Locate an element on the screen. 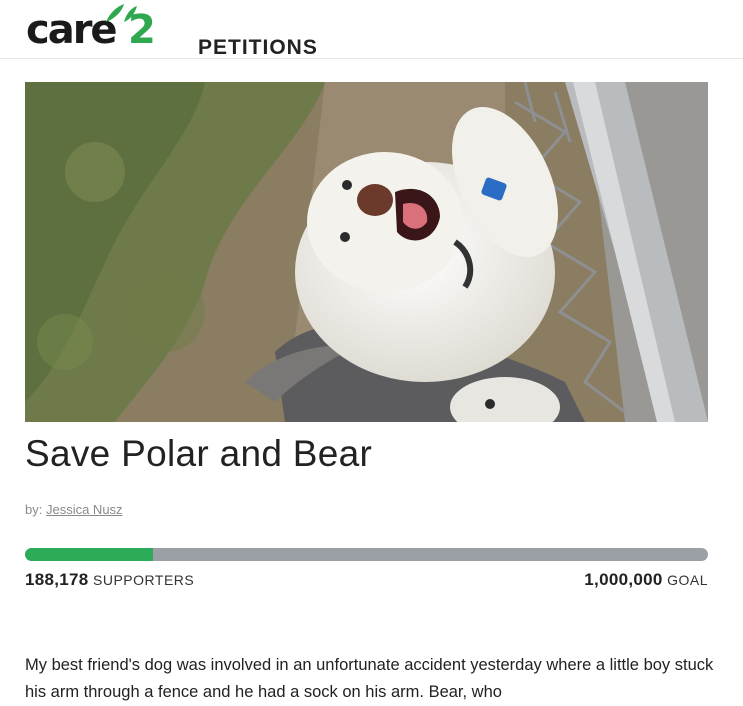  signature-progress-bar is located at coordinates (366, 554).